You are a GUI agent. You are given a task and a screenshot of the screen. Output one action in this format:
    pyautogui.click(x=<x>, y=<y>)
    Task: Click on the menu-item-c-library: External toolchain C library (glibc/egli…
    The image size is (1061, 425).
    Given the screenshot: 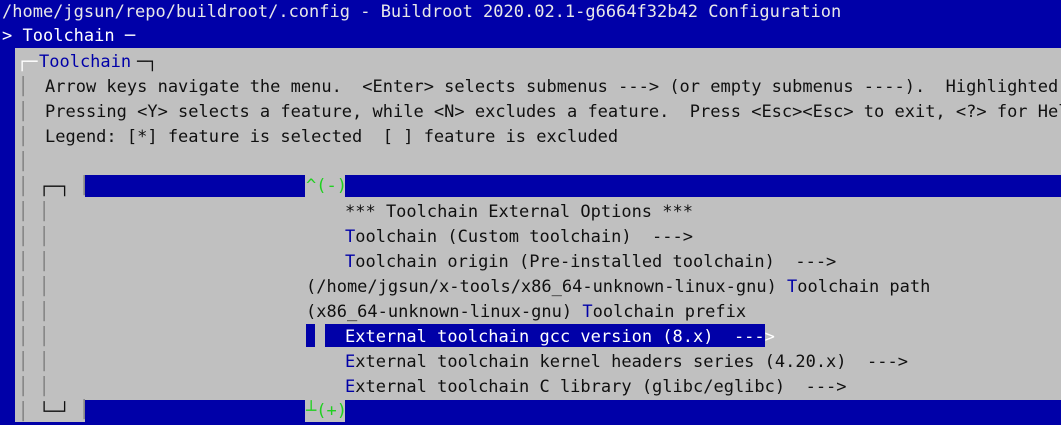 What is the action you would take?
    pyautogui.click(x=596, y=387)
    